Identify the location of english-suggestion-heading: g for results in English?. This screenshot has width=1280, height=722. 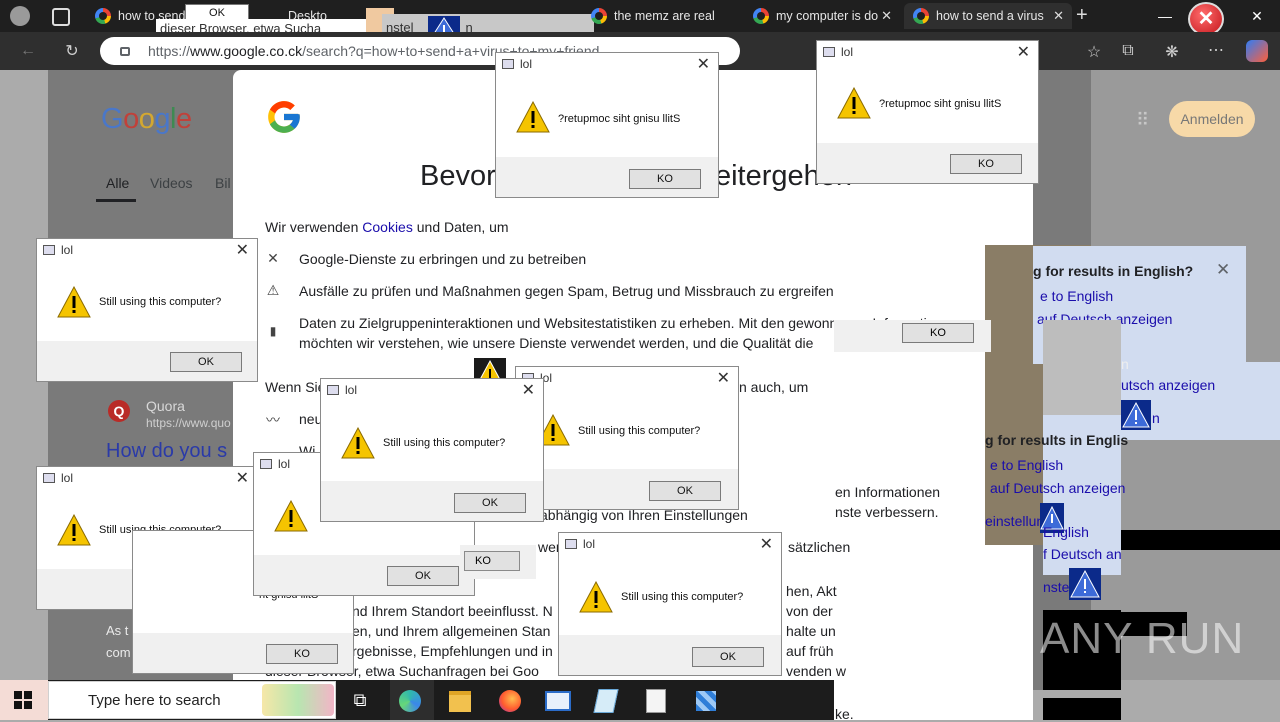
(1113, 271).